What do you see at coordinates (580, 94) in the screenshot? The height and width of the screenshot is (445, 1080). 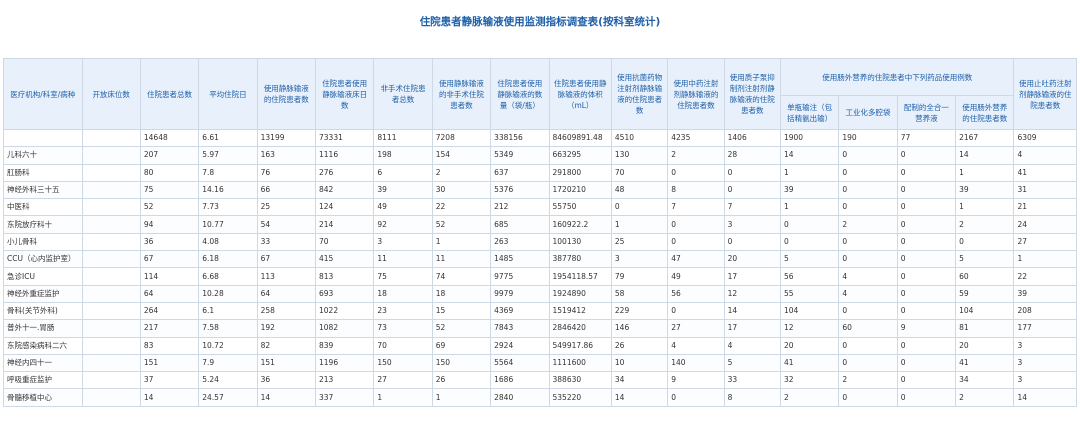 I see `header-iv-volume: 住院患者使用静脉输液的体积（mL）` at bounding box center [580, 94].